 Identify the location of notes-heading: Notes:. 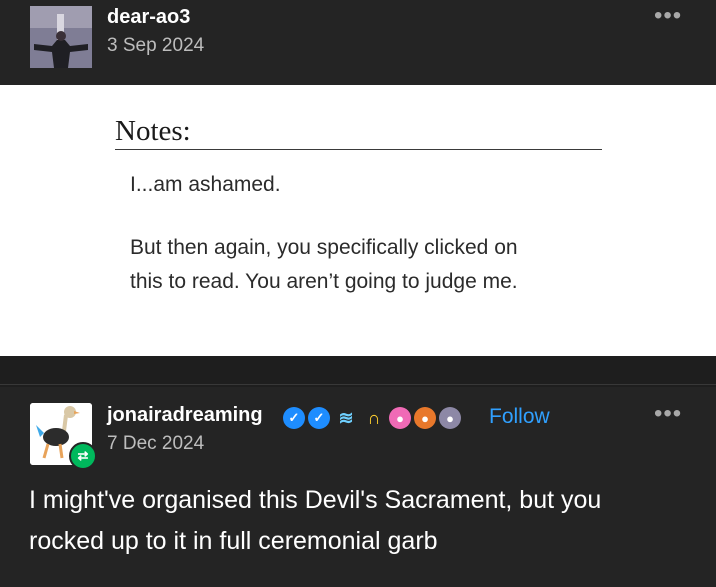
(153, 131).